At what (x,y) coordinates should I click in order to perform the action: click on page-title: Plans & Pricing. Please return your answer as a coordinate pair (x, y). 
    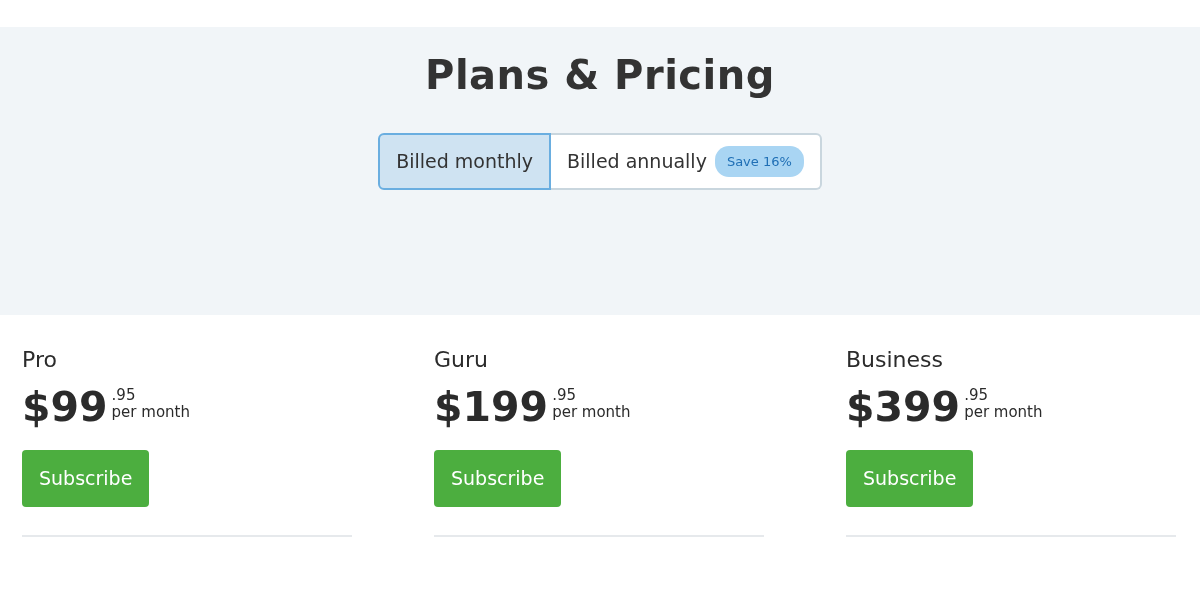
    Looking at the image, I should click on (600, 75).